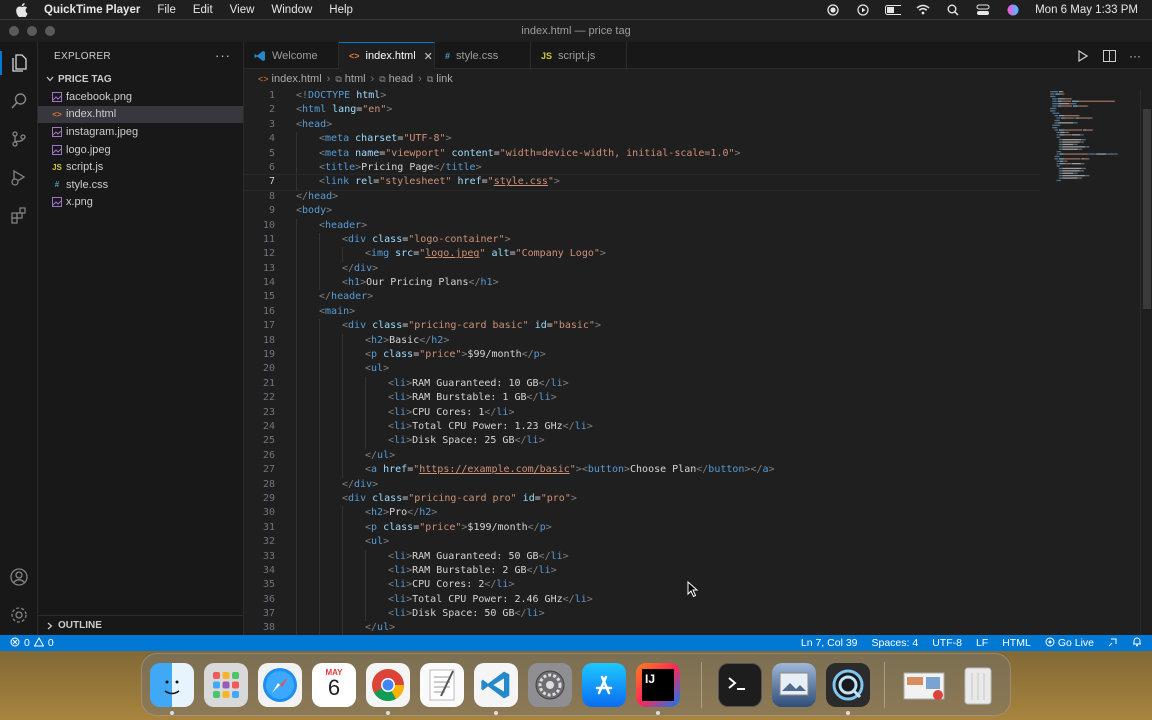  I want to click on file-item: # style.css, so click(140, 185).